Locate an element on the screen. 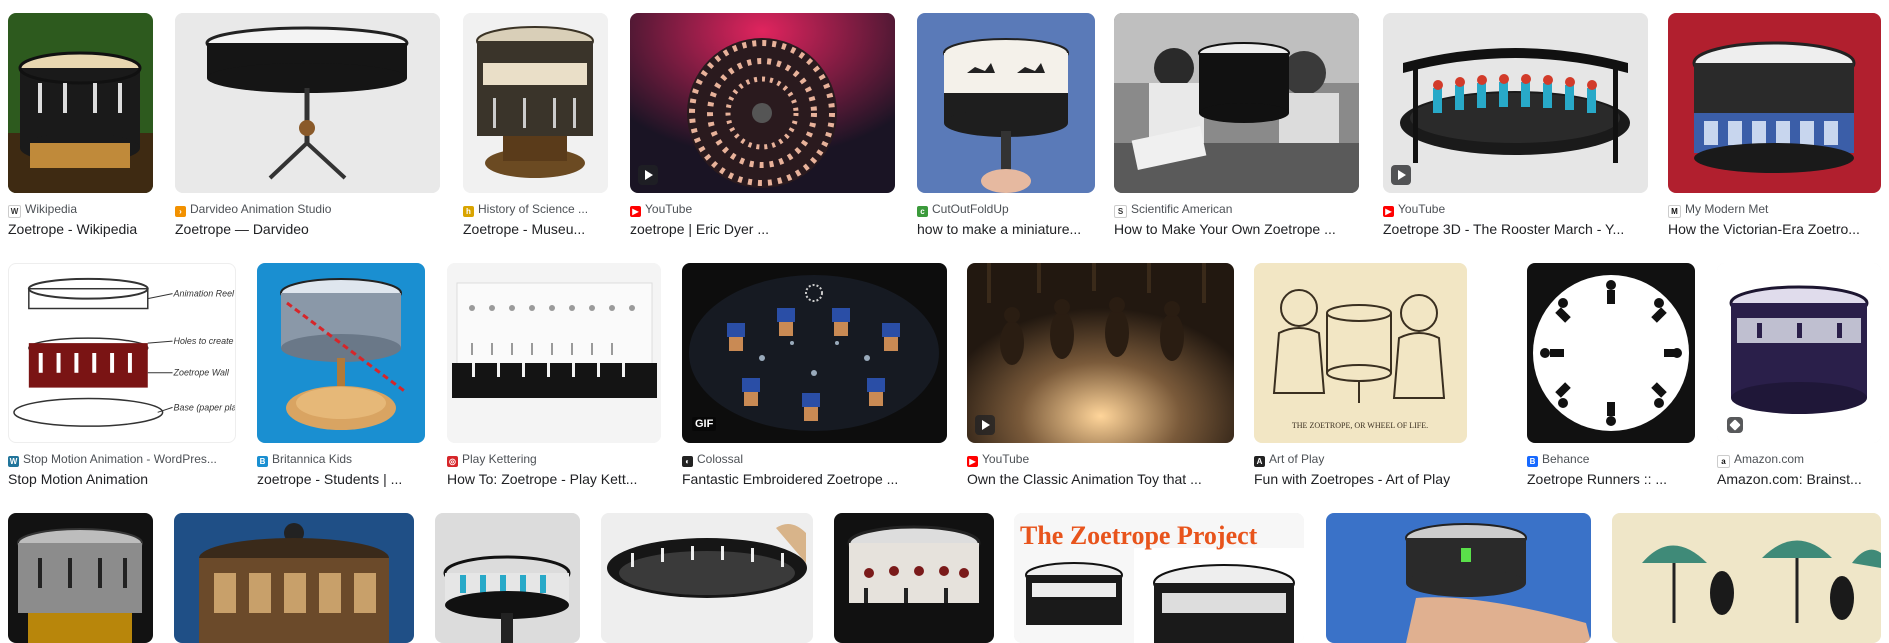  result-card-1: W Wikipedia Zoetrope - Wikipedia is located at coordinates (80, 128).